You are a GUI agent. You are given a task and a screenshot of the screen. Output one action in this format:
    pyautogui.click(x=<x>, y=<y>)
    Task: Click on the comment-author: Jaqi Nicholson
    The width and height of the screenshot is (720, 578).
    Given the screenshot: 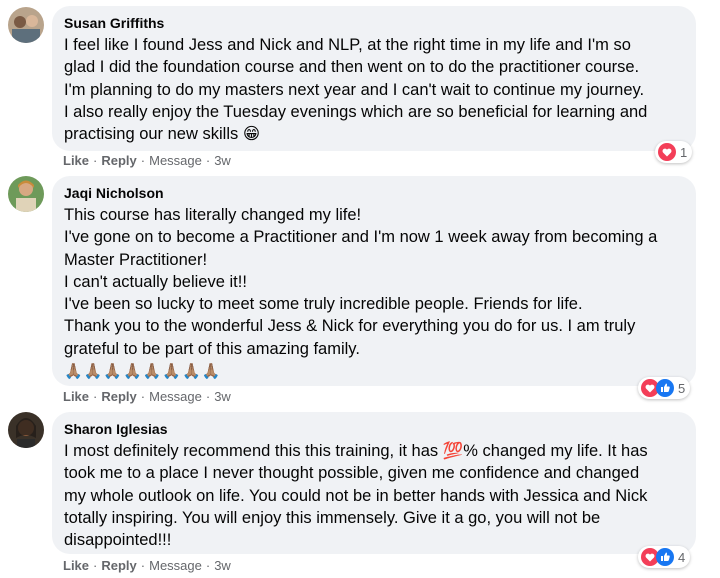 What is the action you would take?
    pyautogui.click(x=374, y=193)
    